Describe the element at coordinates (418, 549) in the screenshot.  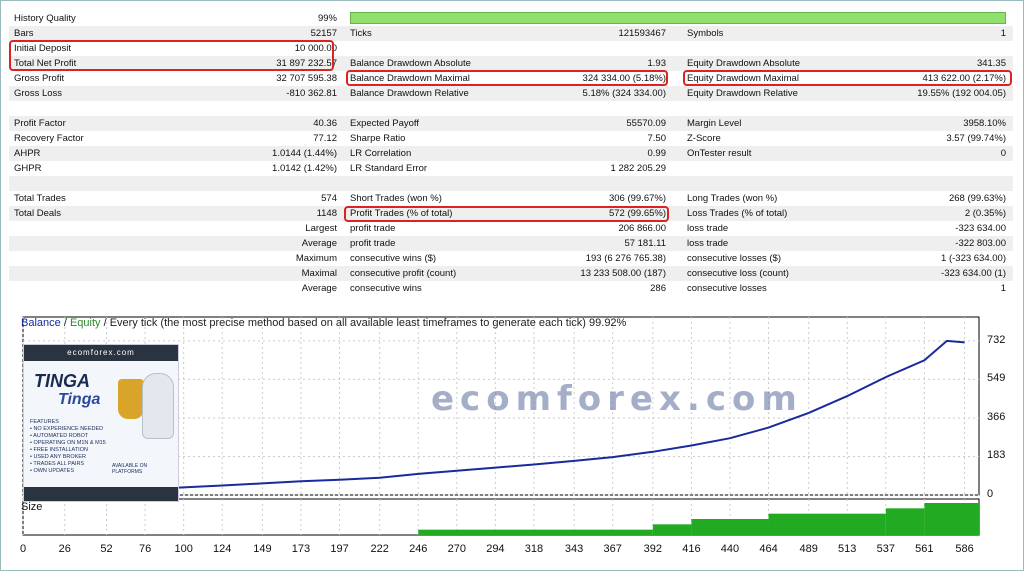
I see `x-tick-label: 246` at that location.